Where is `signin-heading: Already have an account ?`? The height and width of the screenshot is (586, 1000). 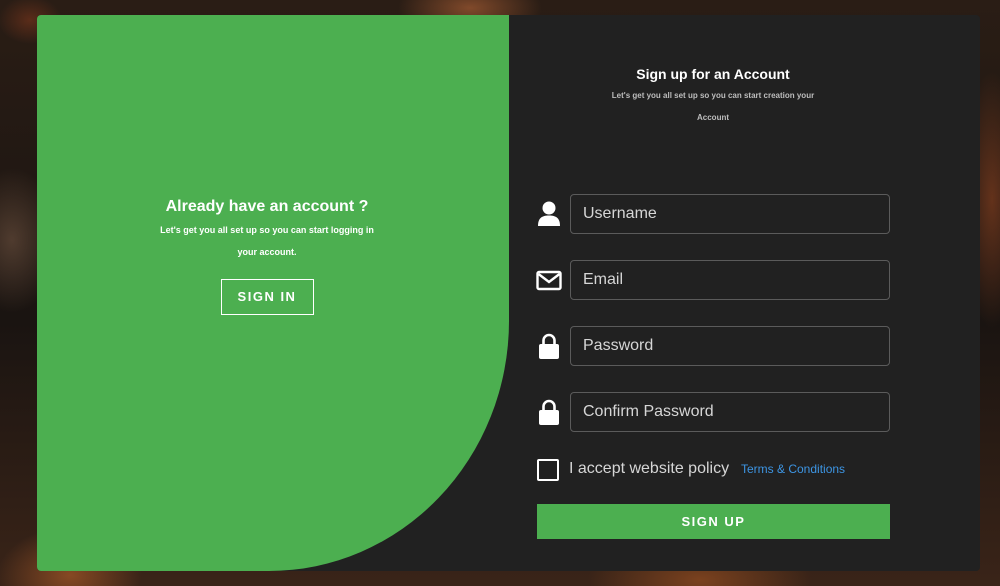
signin-heading: Already have an account ? is located at coordinates (267, 206).